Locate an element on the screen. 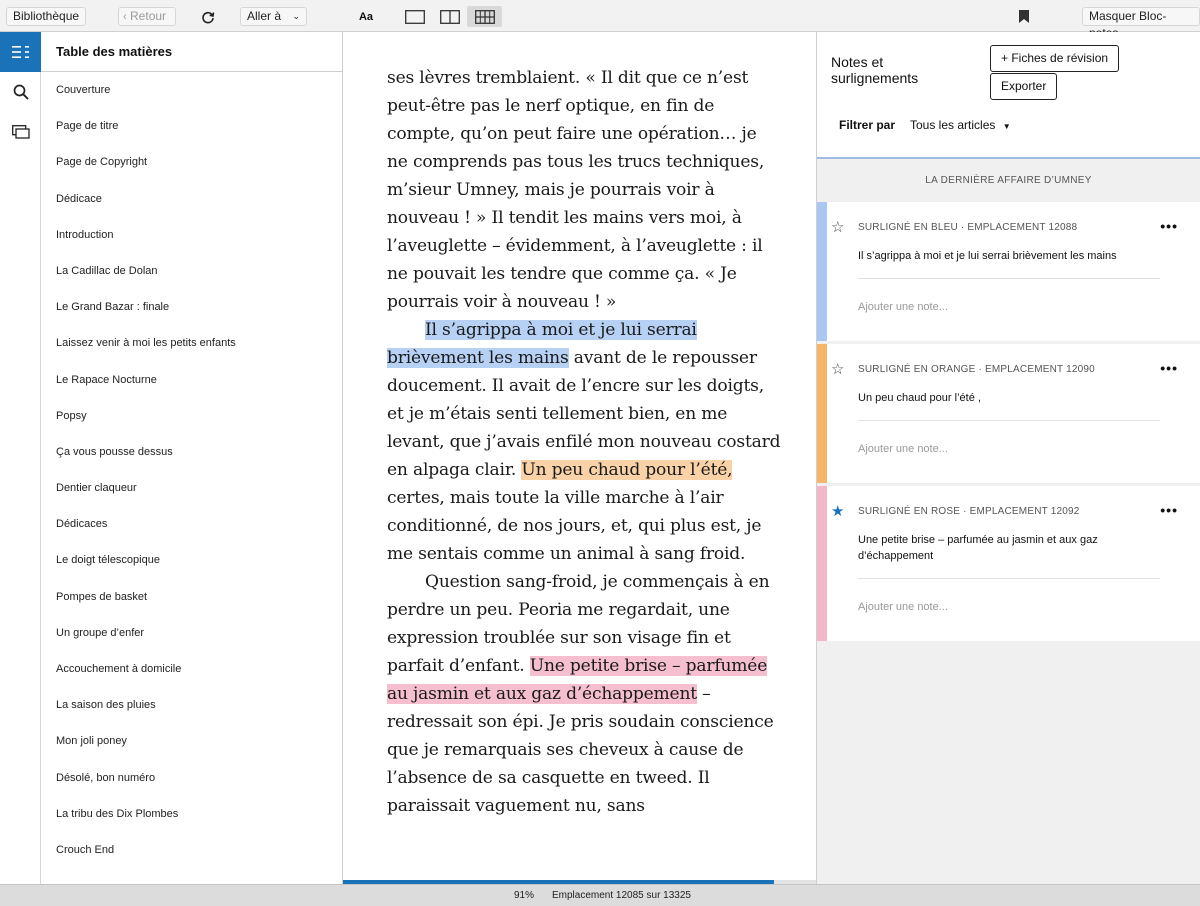 The height and width of the screenshot is (906, 1200). goto-dropdown: Aller à ⌄ is located at coordinates (273, 16).